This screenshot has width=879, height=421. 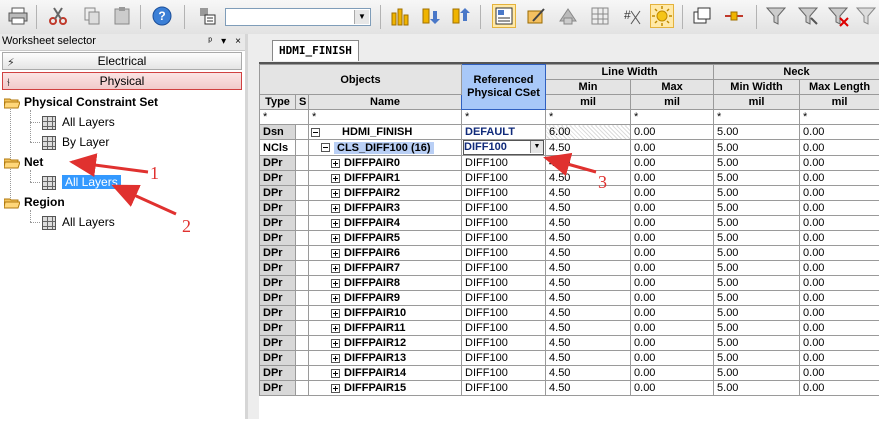 I want to click on table-row: DPrDIFFPAIR4DIFF1004.500.005.000.00, so click(x=569, y=223).